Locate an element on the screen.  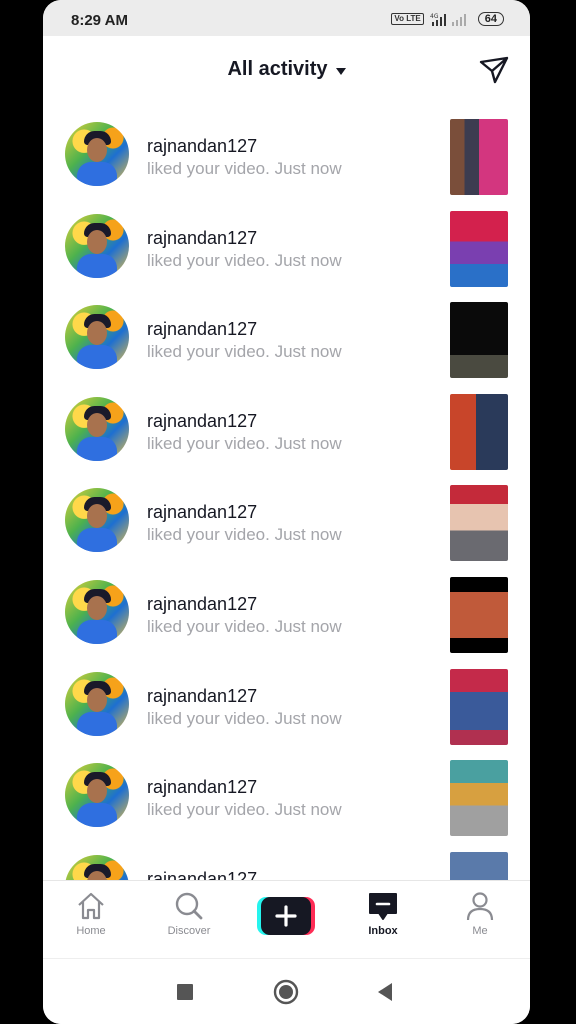
activity-row: rajnandan127 is located at coordinates (286, 864).